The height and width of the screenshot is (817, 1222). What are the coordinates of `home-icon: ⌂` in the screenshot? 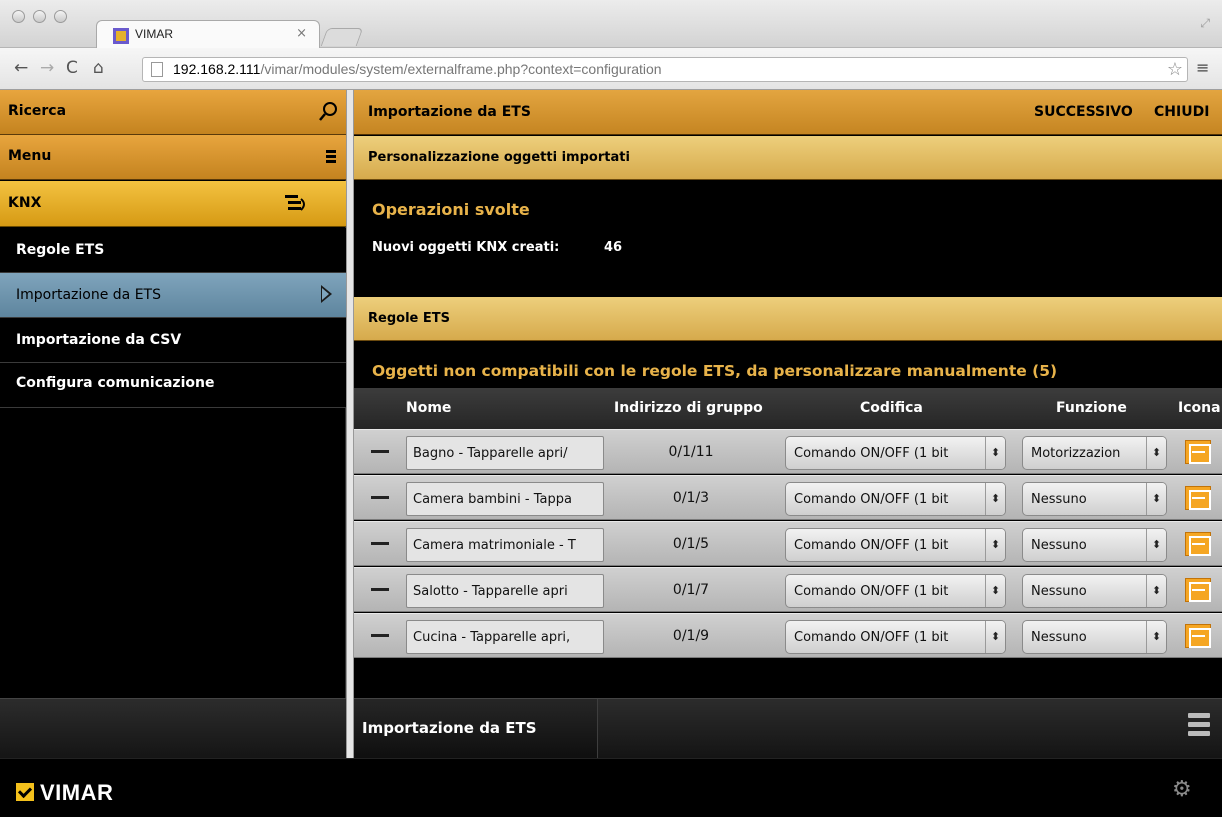 It's located at (98, 68).